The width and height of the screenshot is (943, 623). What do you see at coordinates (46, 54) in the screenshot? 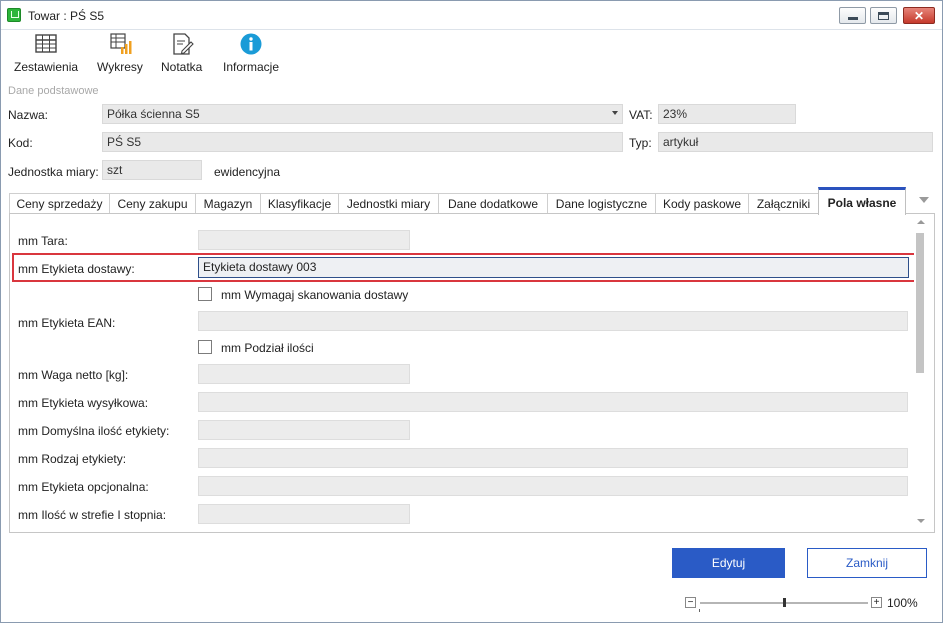
I see `toolbar-zestawienia-button: Zestawienia` at bounding box center [46, 54].